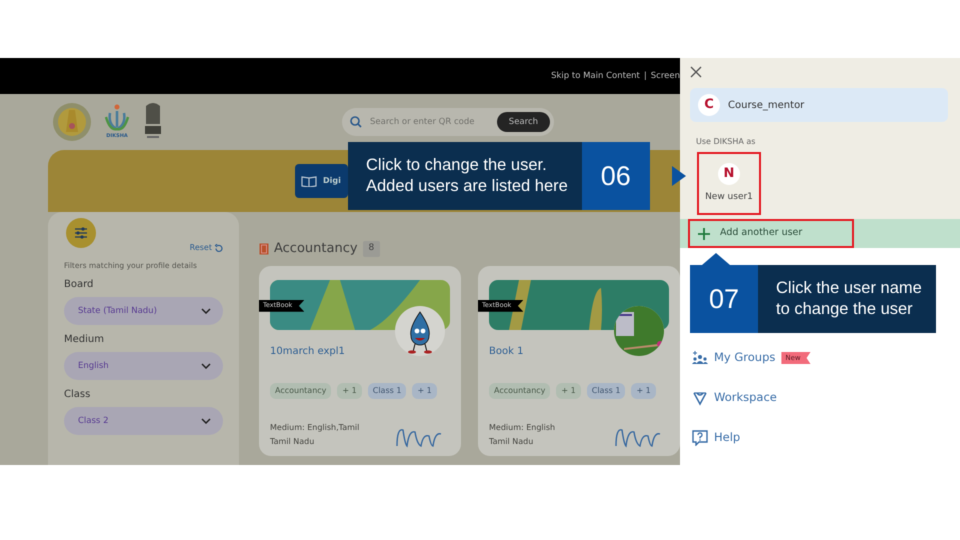 This screenshot has width=960, height=540. What do you see at coordinates (724, 299) in the screenshot?
I see `step-number: 07` at bounding box center [724, 299].